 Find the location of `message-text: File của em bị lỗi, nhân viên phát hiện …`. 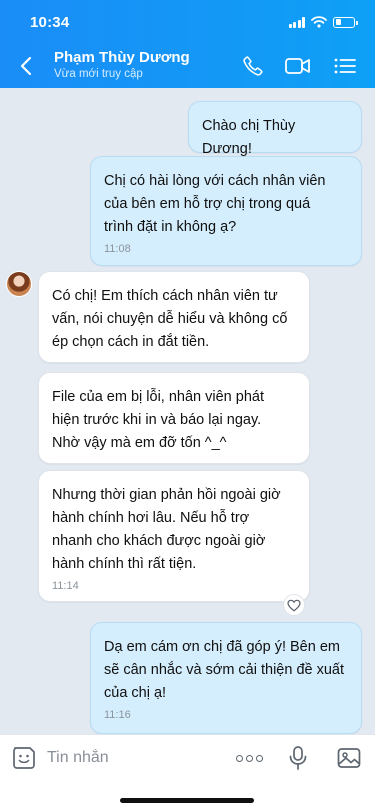

message-text: File của em bị lỗi, nhân viên phát hiện … is located at coordinates (158, 420).